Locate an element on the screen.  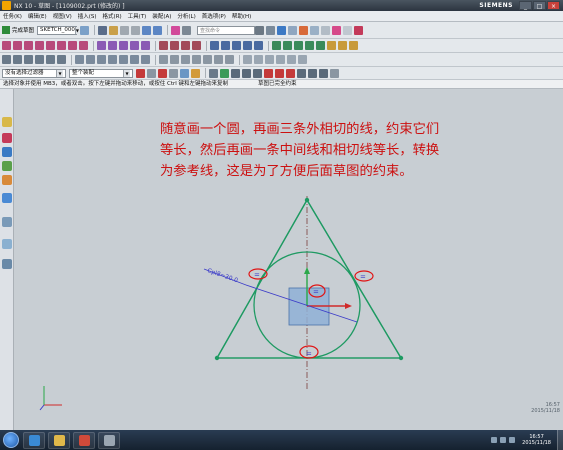
draft-icon is located at coordinates (145, 59).